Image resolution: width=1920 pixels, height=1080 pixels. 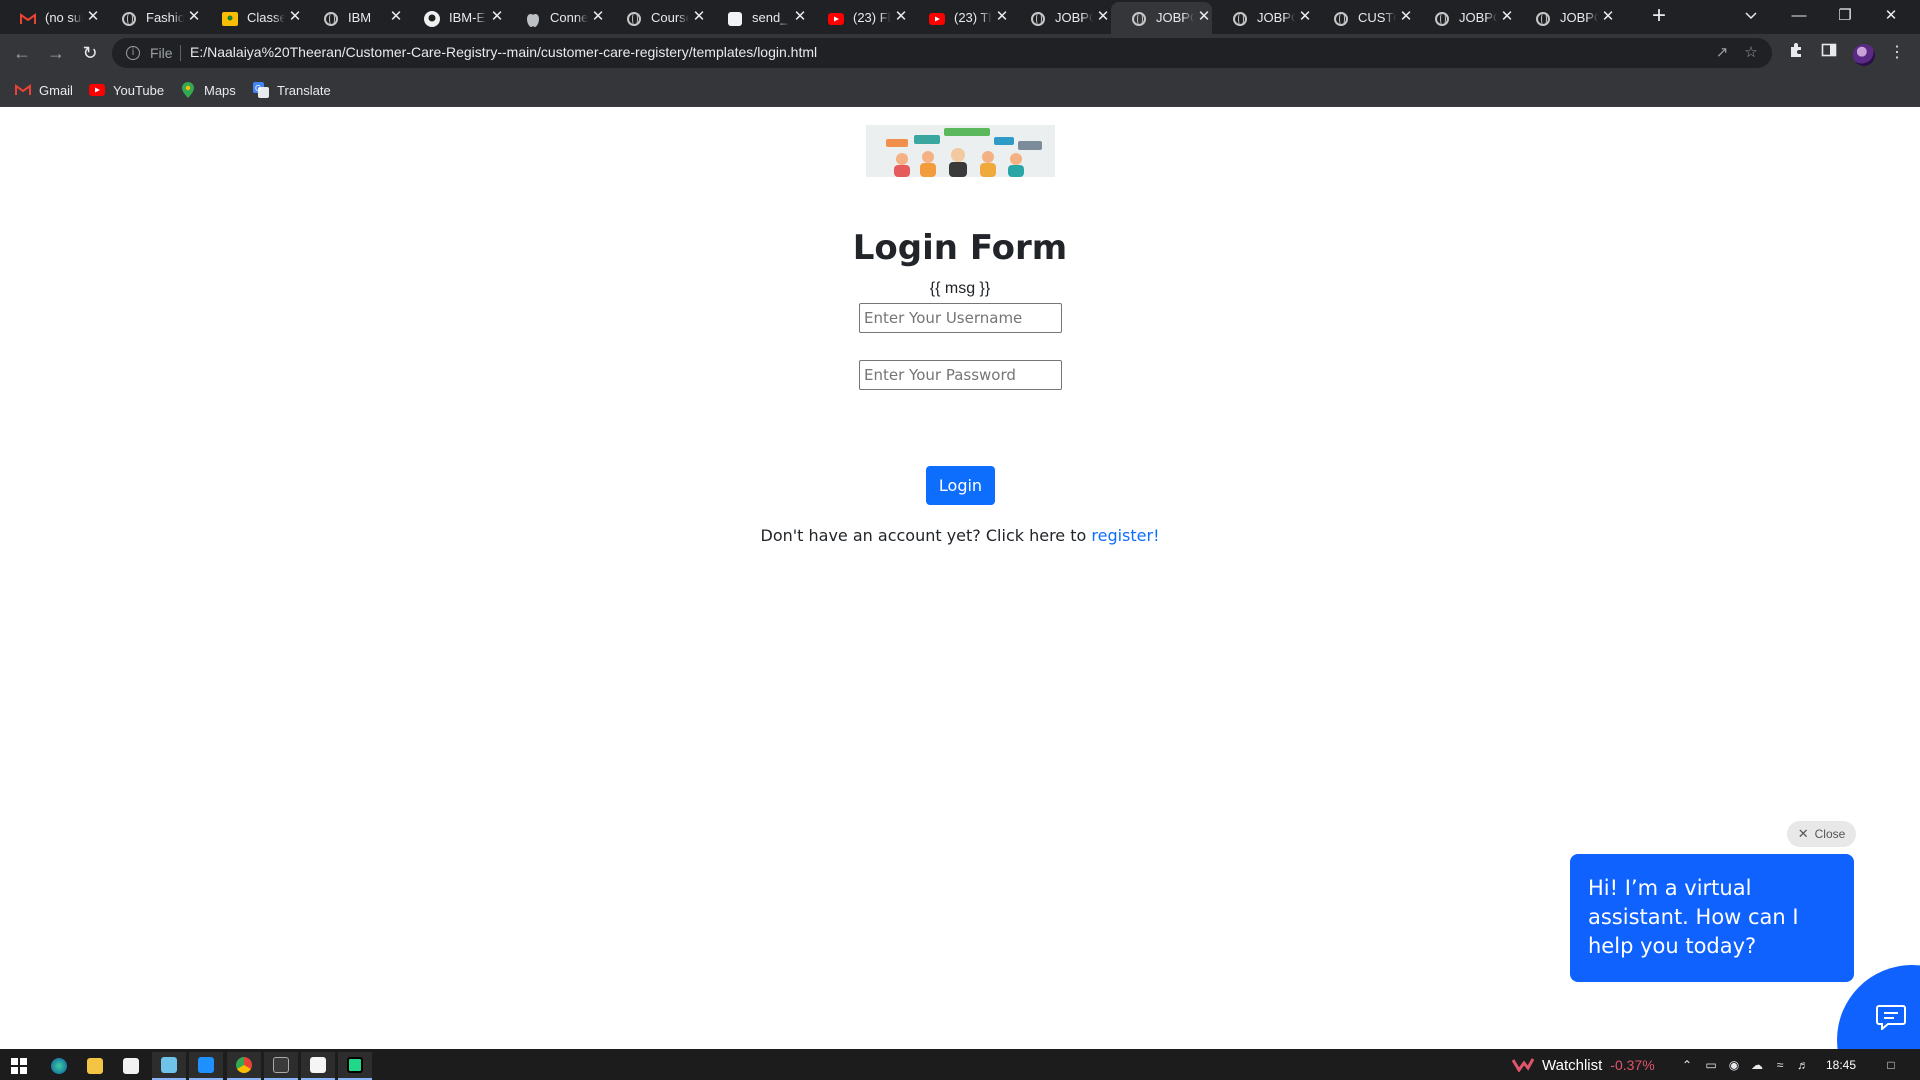 What do you see at coordinates (206, 1066) in the screenshot?
I see `app-icon` at bounding box center [206, 1066].